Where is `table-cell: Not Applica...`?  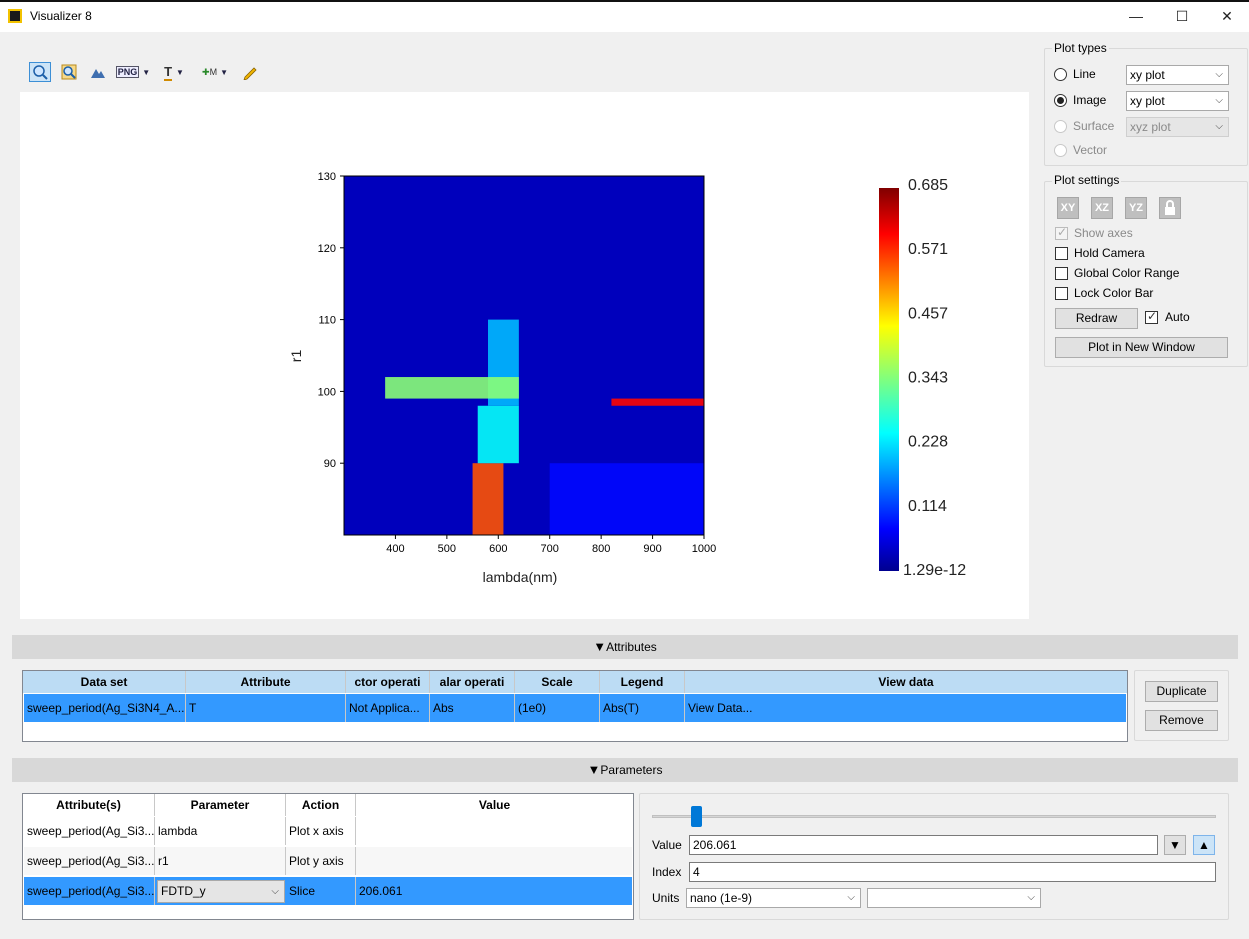 table-cell: Not Applica... is located at coordinates (388, 708).